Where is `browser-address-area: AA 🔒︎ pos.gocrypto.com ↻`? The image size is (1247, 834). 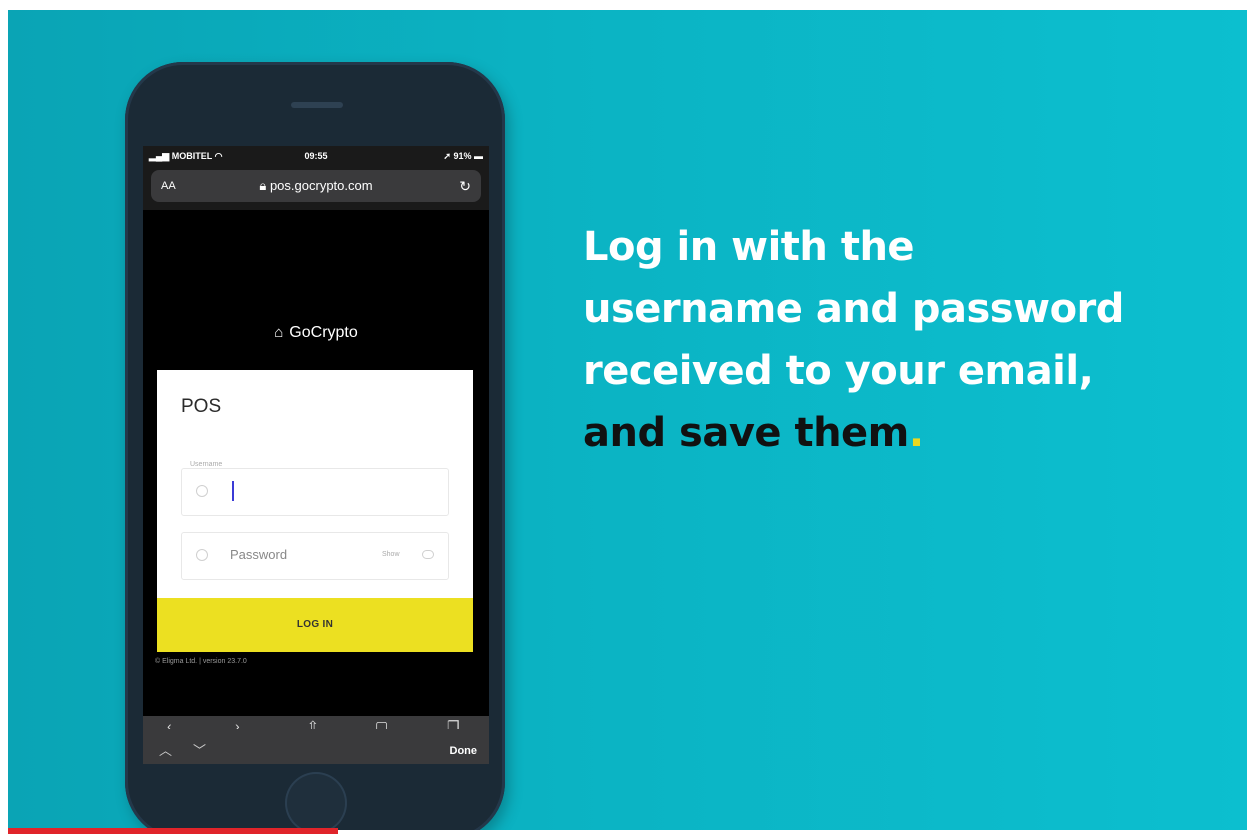 browser-address-area: AA 🔒︎ pos.gocrypto.com ↻ is located at coordinates (316, 188).